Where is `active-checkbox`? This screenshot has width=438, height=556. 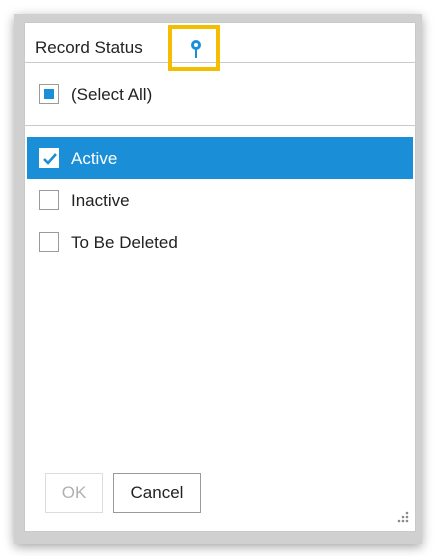
active-checkbox is located at coordinates (49, 158).